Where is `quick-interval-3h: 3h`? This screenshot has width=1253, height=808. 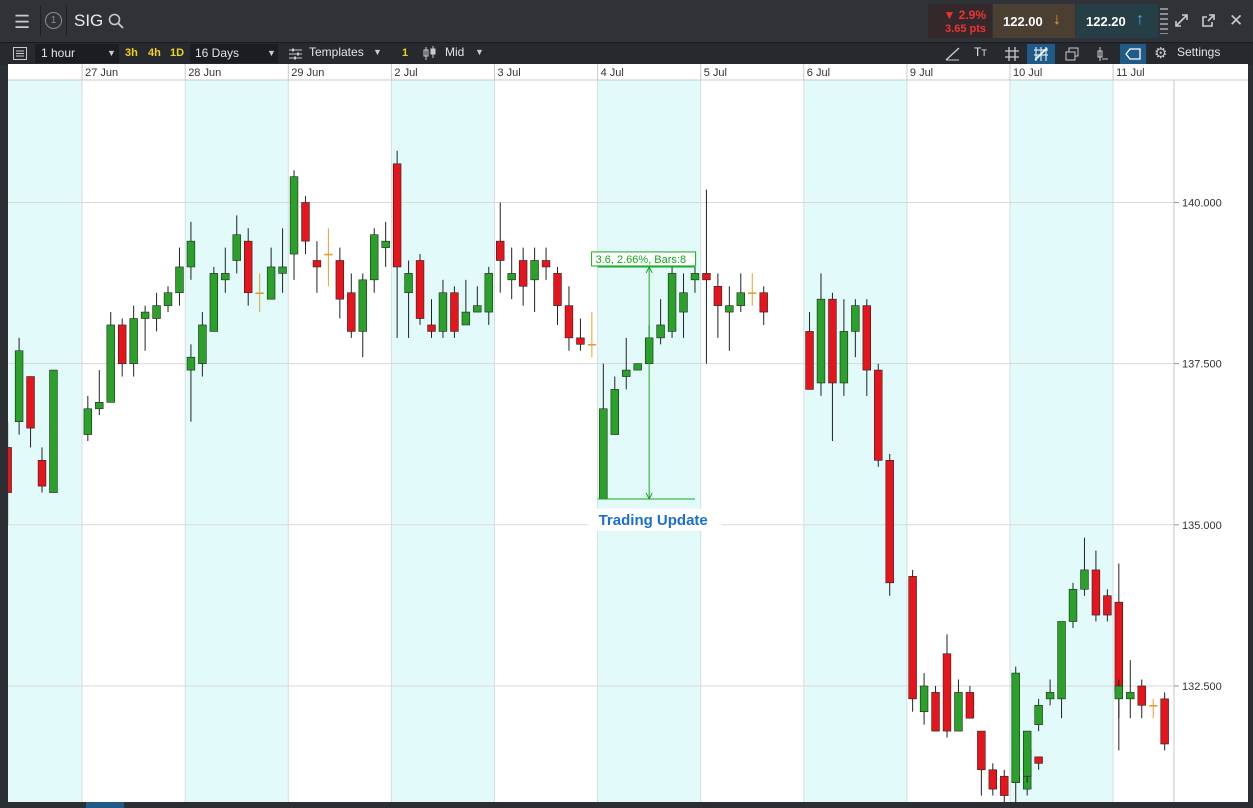
quick-interval-3h: 3h is located at coordinates (131, 53).